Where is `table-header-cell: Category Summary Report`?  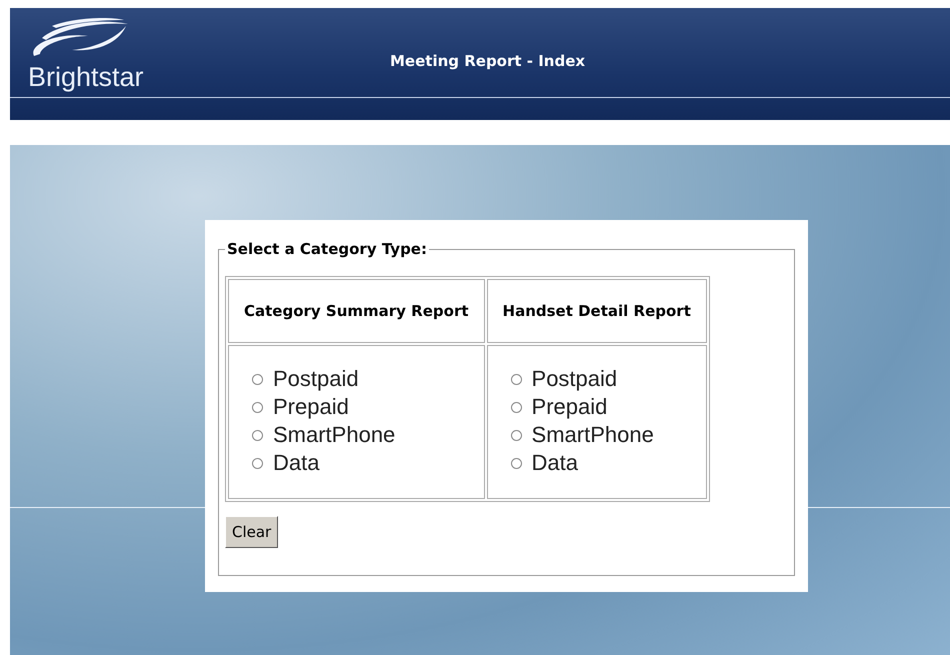
table-header-cell: Category Summary Report is located at coordinates (356, 311).